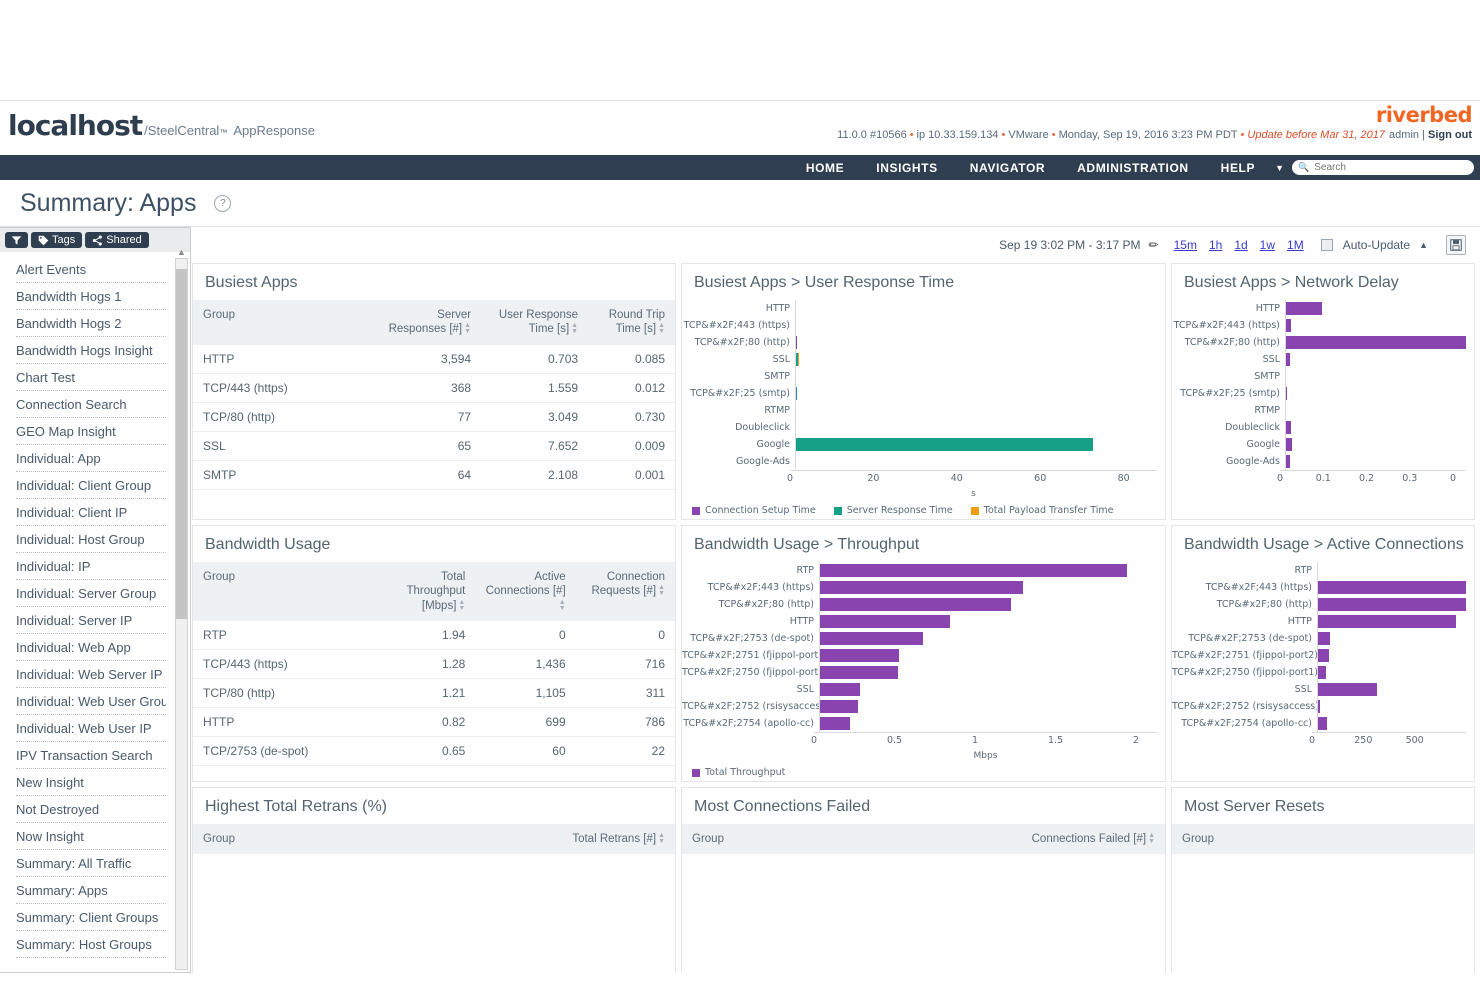 The height and width of the screenshot is (987, 1480). Describe the element at coordinates (1240, 245) in the screenshot. I see `quick-range-1d: 1d` at that location.